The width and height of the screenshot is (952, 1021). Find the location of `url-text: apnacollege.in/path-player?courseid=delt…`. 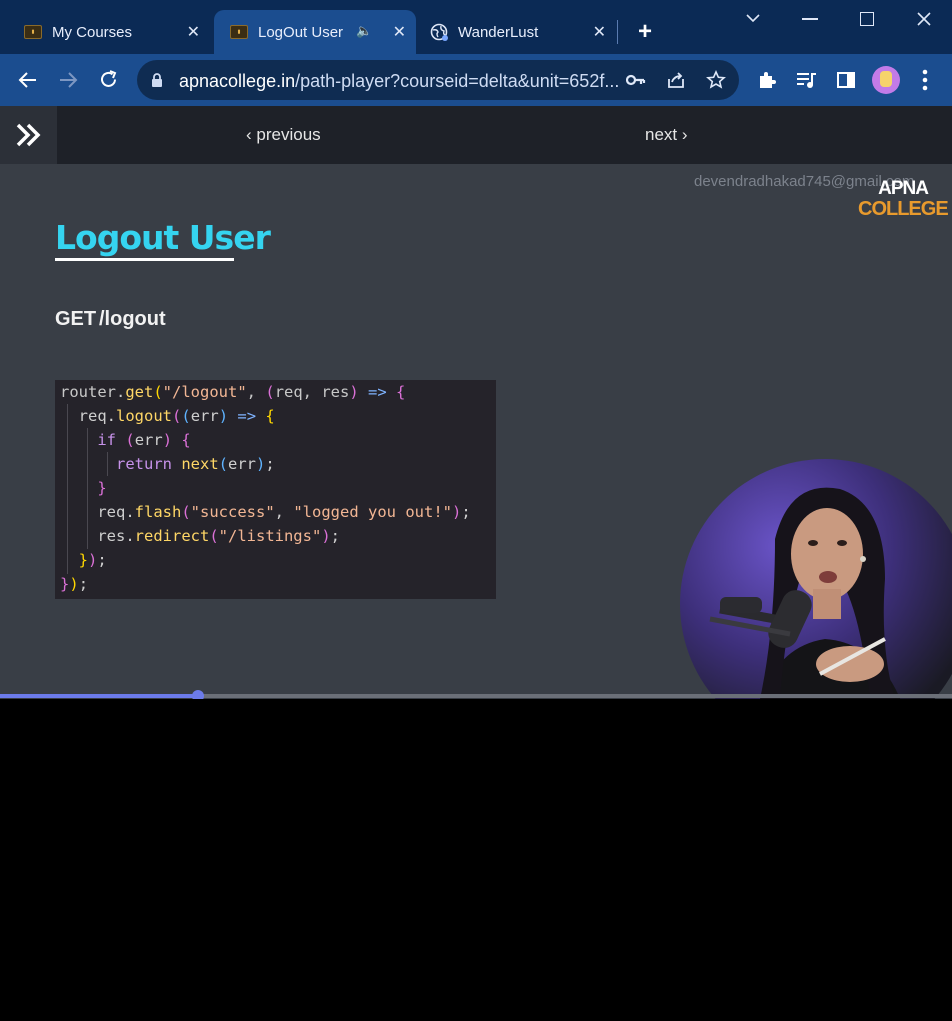

url-text: apnacollege.in/path-player?courseid=delt… is located at coordinates (399, 81).